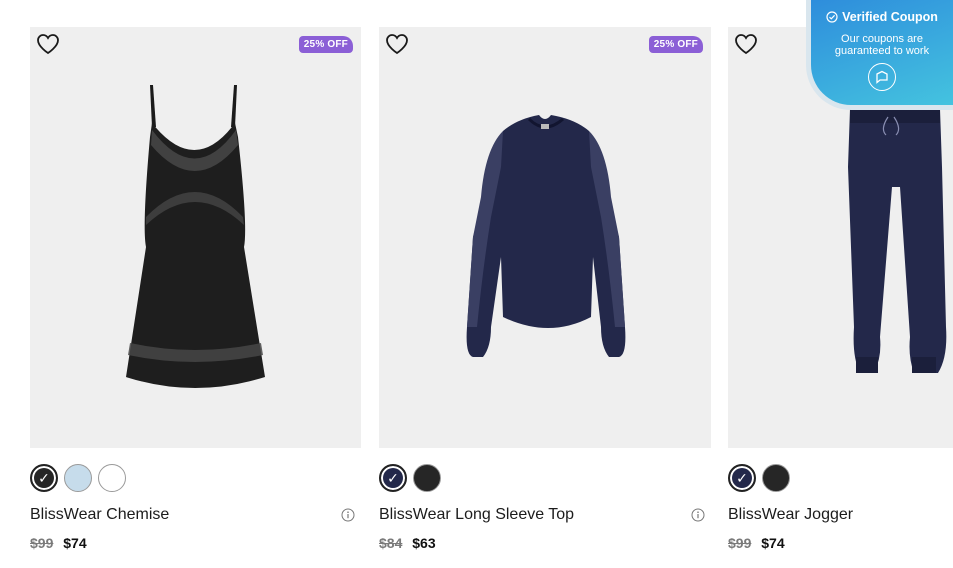 The height and width of the screenshot is (568, 953). I want to click on product-name-row: BlissWear Jogger, so click(840, 515).